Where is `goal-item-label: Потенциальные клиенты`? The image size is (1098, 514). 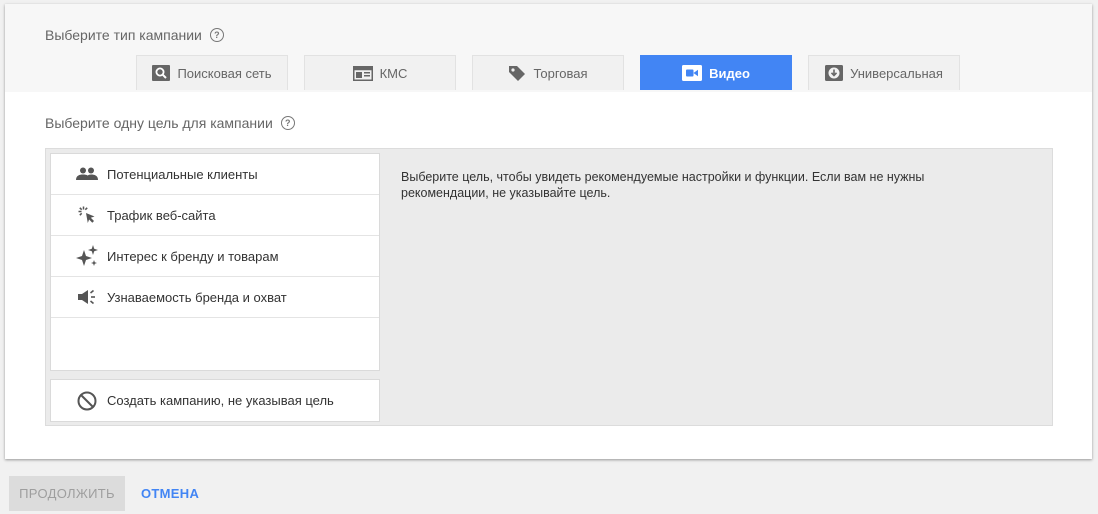 goal-item-label: Потенциальные клиенты is located at coordinates (182, 174).